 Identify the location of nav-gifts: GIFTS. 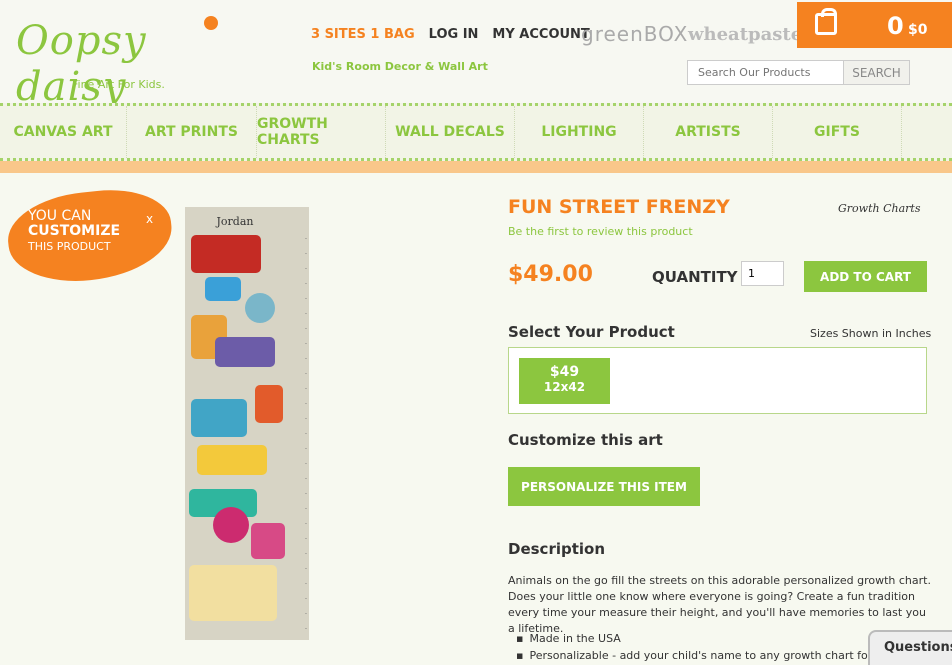
(837, 132).